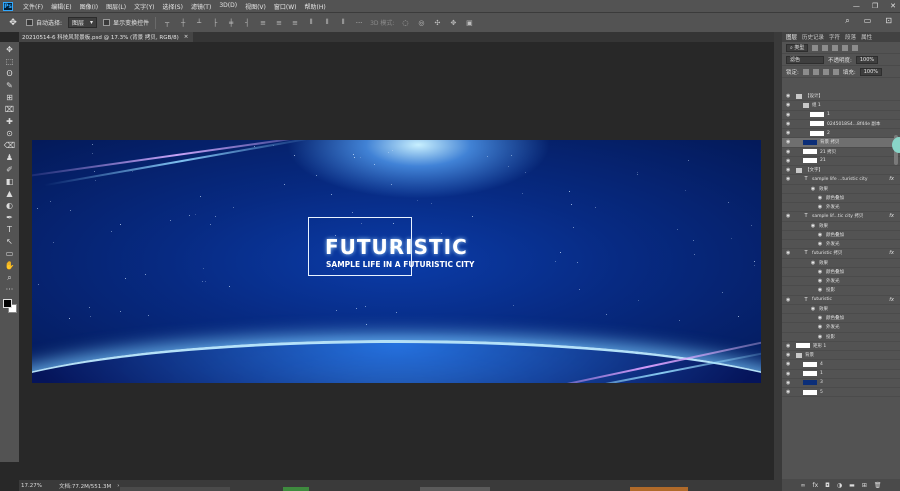  I want to click on delete-layer-icon: 🗑, so click(878, 485).